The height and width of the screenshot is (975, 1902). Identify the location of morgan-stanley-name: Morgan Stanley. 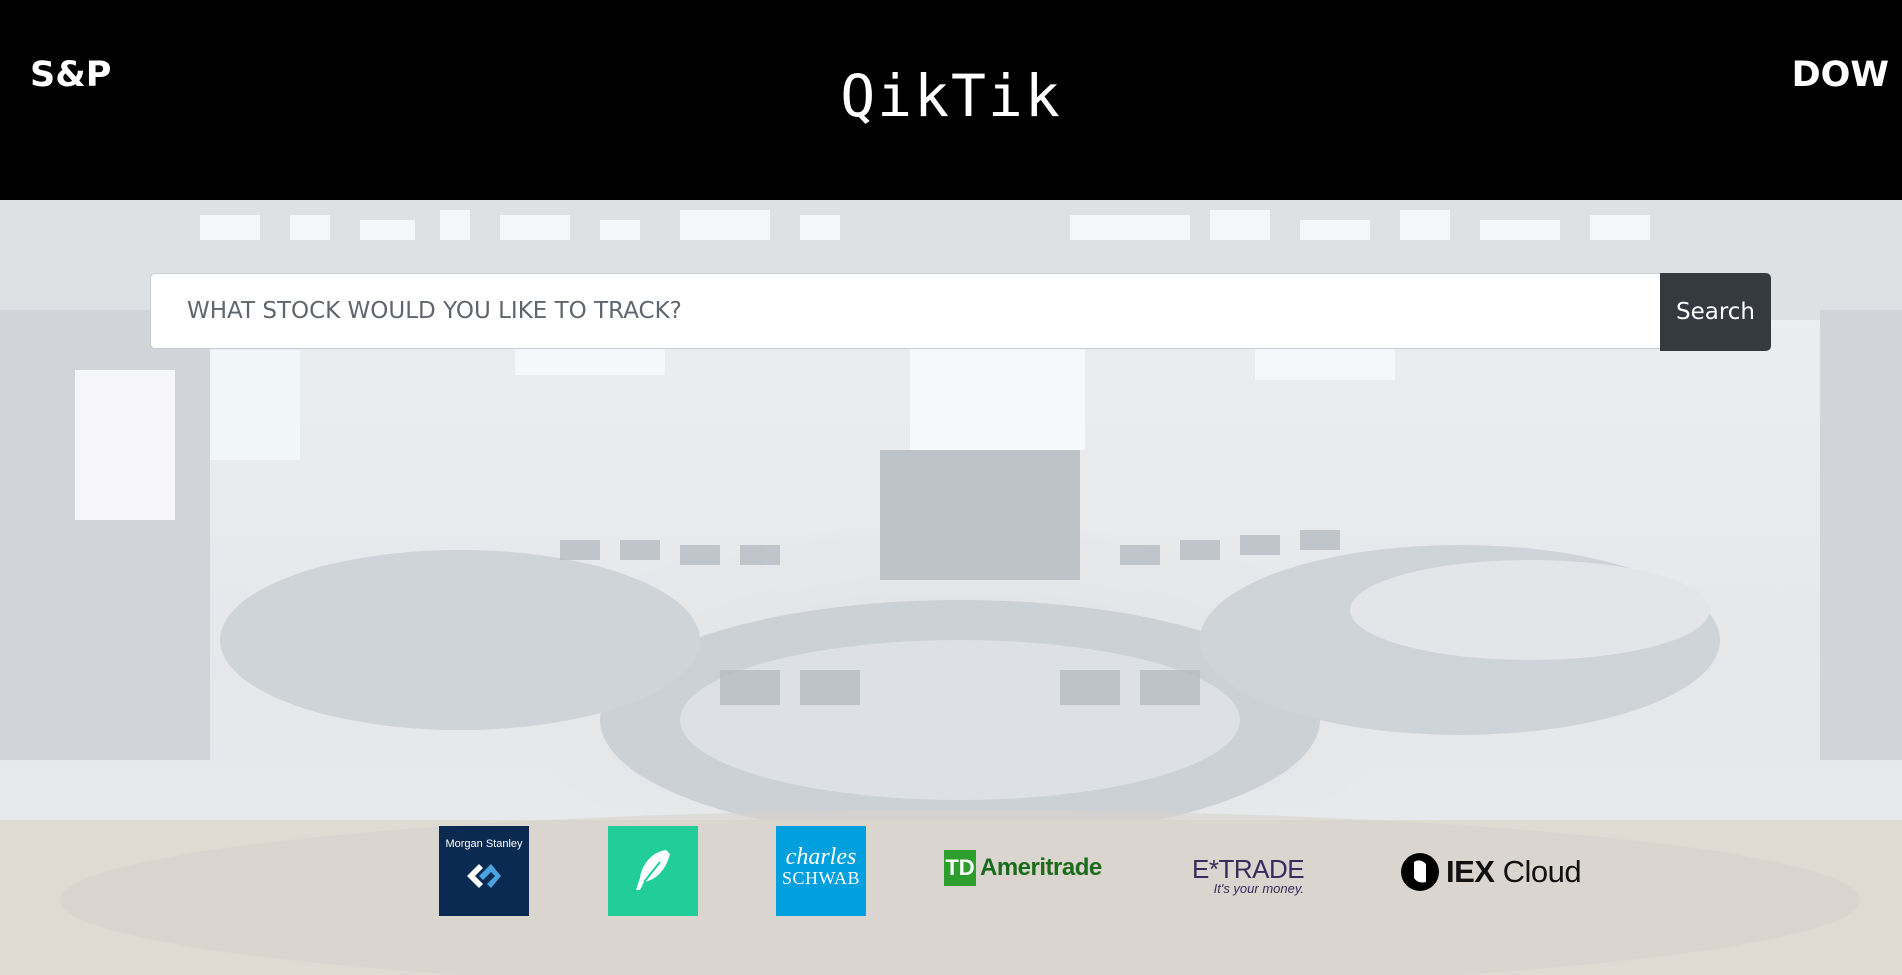
(484, 844).